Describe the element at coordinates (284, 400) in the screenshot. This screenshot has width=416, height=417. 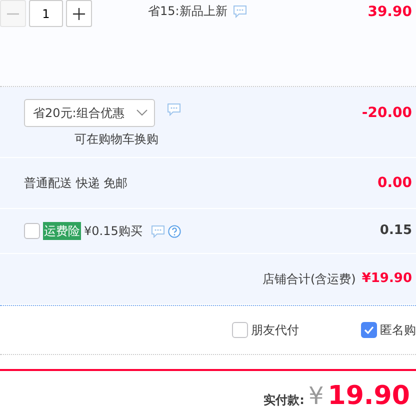
I see `payment-label: 实付款:` at that location.